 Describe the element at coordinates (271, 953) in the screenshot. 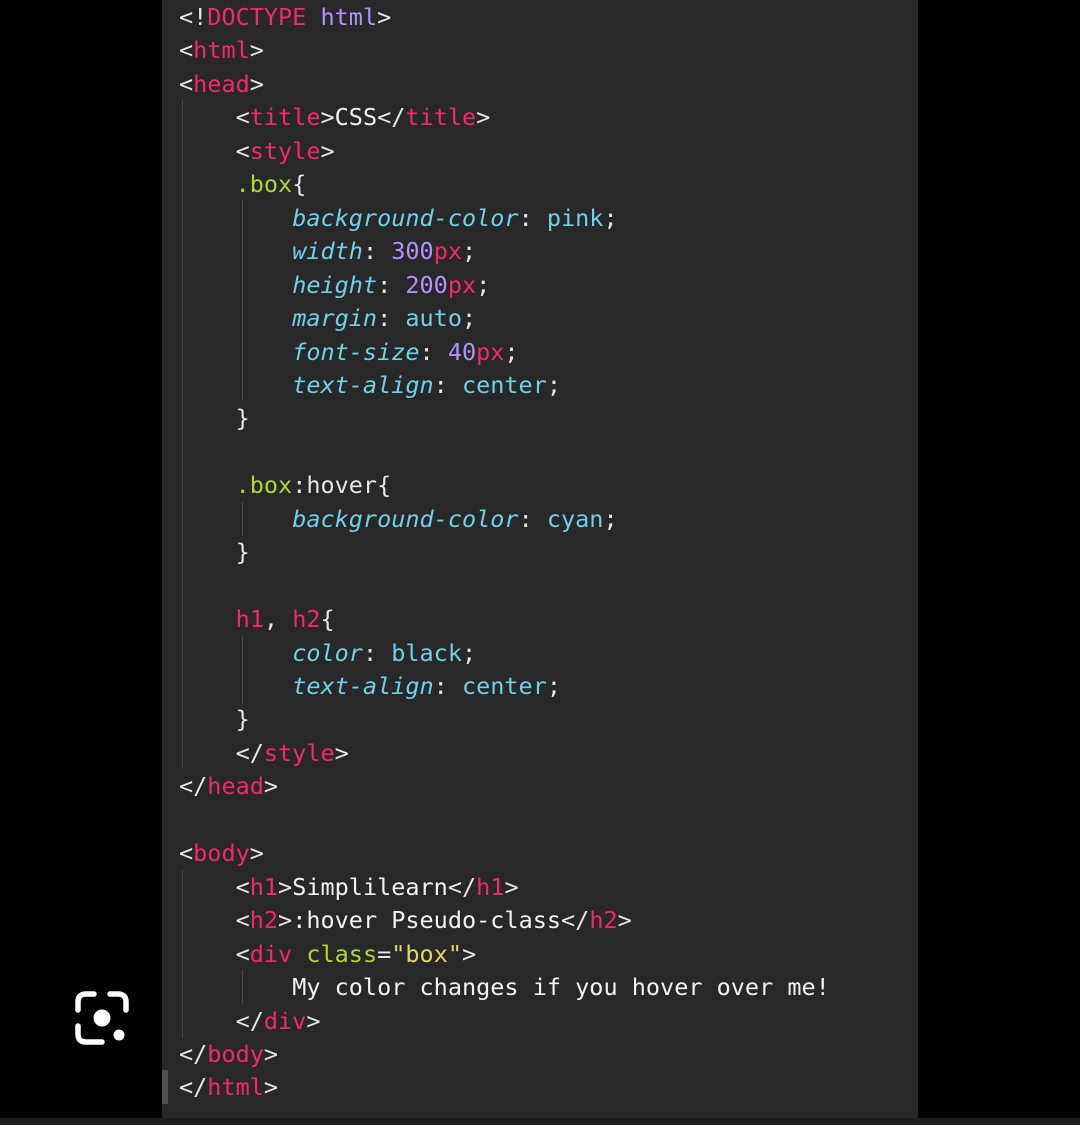

I see `code-token: div` at that location.